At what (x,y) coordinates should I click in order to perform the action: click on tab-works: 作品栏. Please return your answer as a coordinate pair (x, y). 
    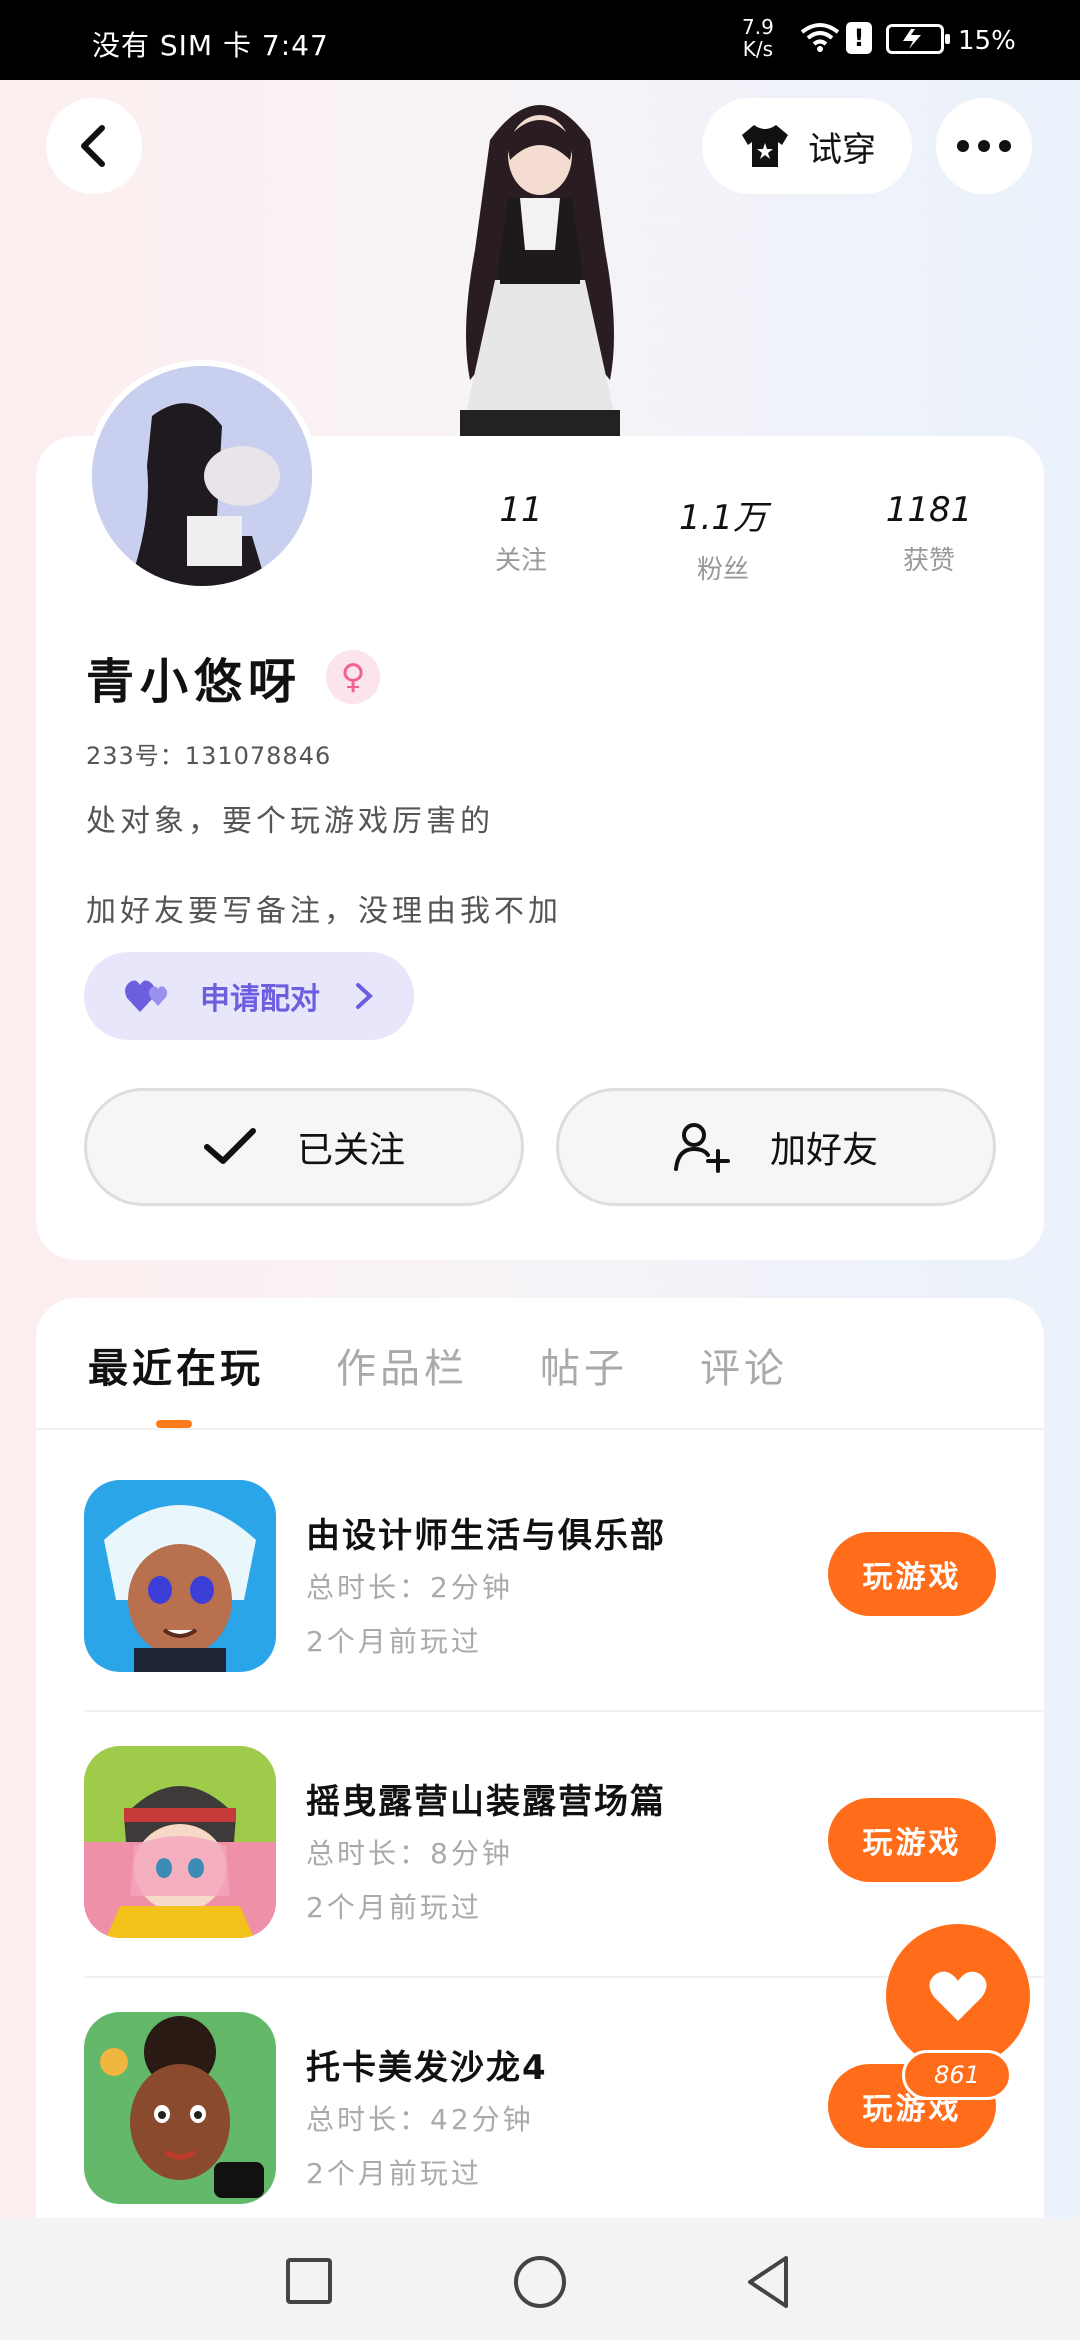
    Looking at the image, I should click on (402, 1365).